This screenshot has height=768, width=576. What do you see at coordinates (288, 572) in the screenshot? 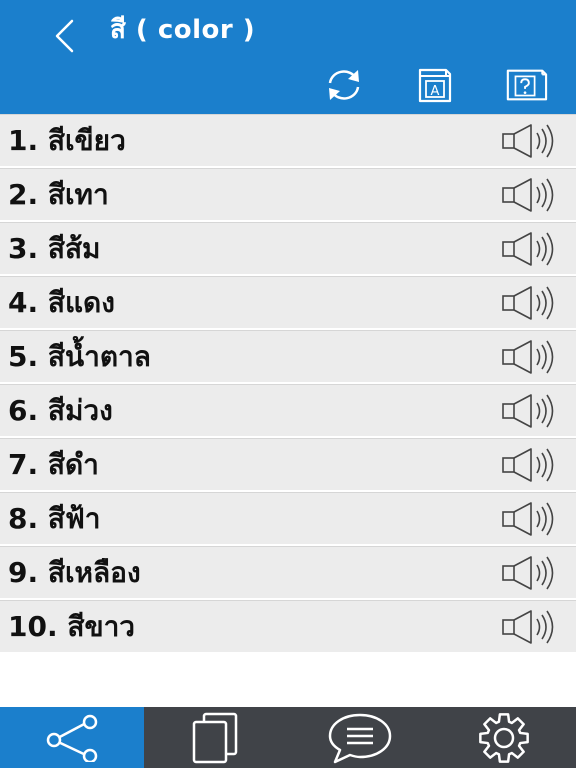
I see `list-item: 9. สีเหลือง` at bounding box center [288, 572].